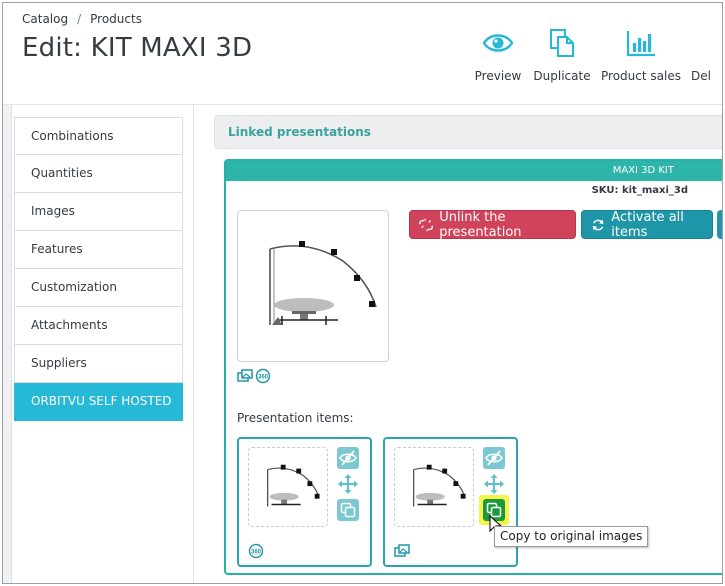 This screenshot has width=725, height=586. I want to click on refresh-icon, so click(598, 224).